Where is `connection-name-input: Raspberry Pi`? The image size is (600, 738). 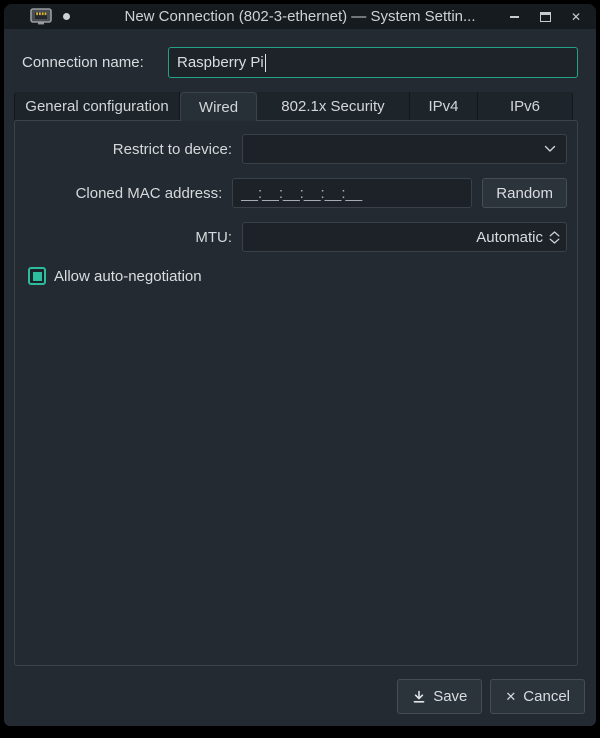
connection-name-input: Raspberry Pi is located at coordinates (373, 62).